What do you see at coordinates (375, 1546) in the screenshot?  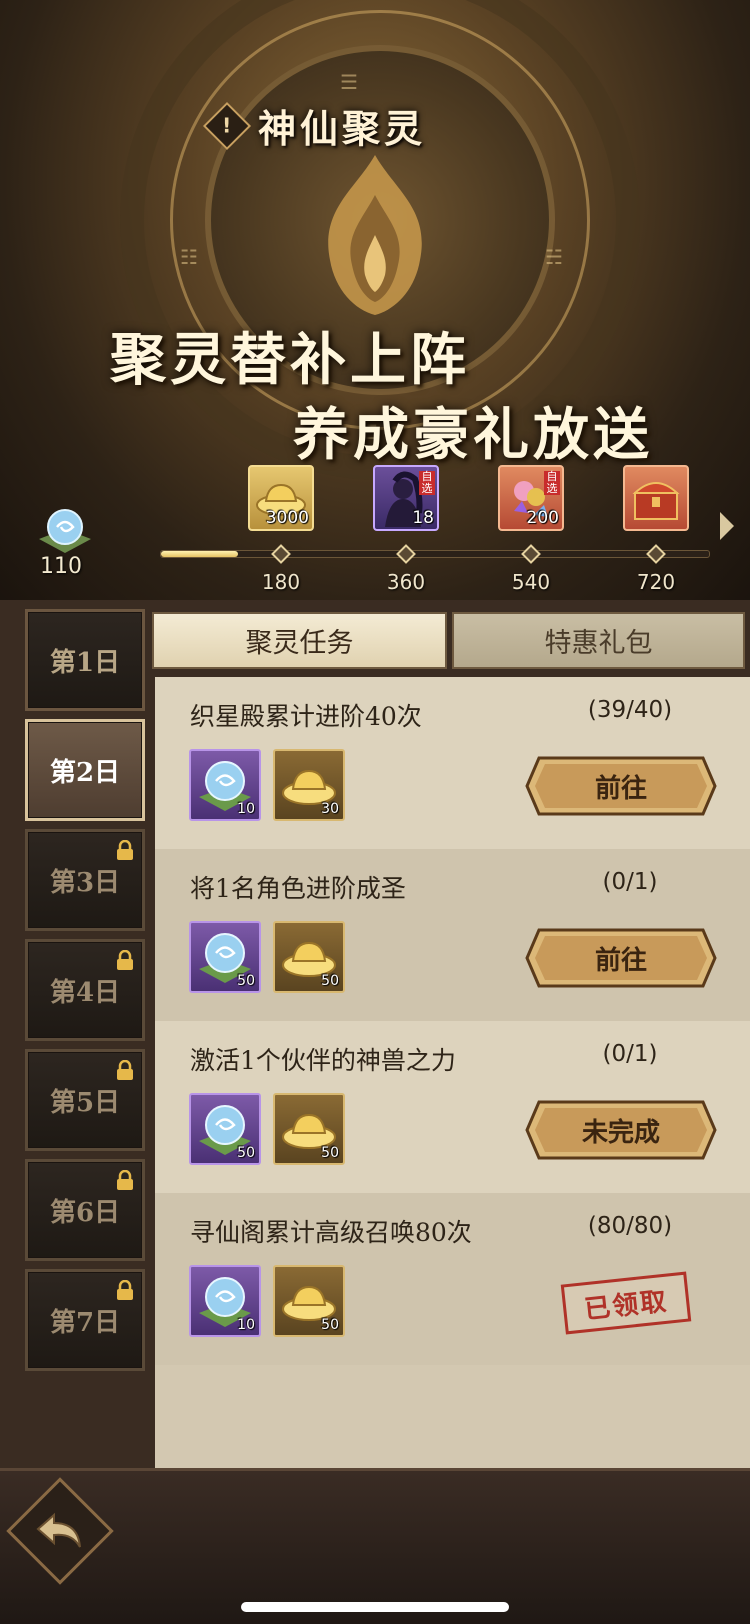 I see `bottom-bar` at bounding box center [375, 1546].